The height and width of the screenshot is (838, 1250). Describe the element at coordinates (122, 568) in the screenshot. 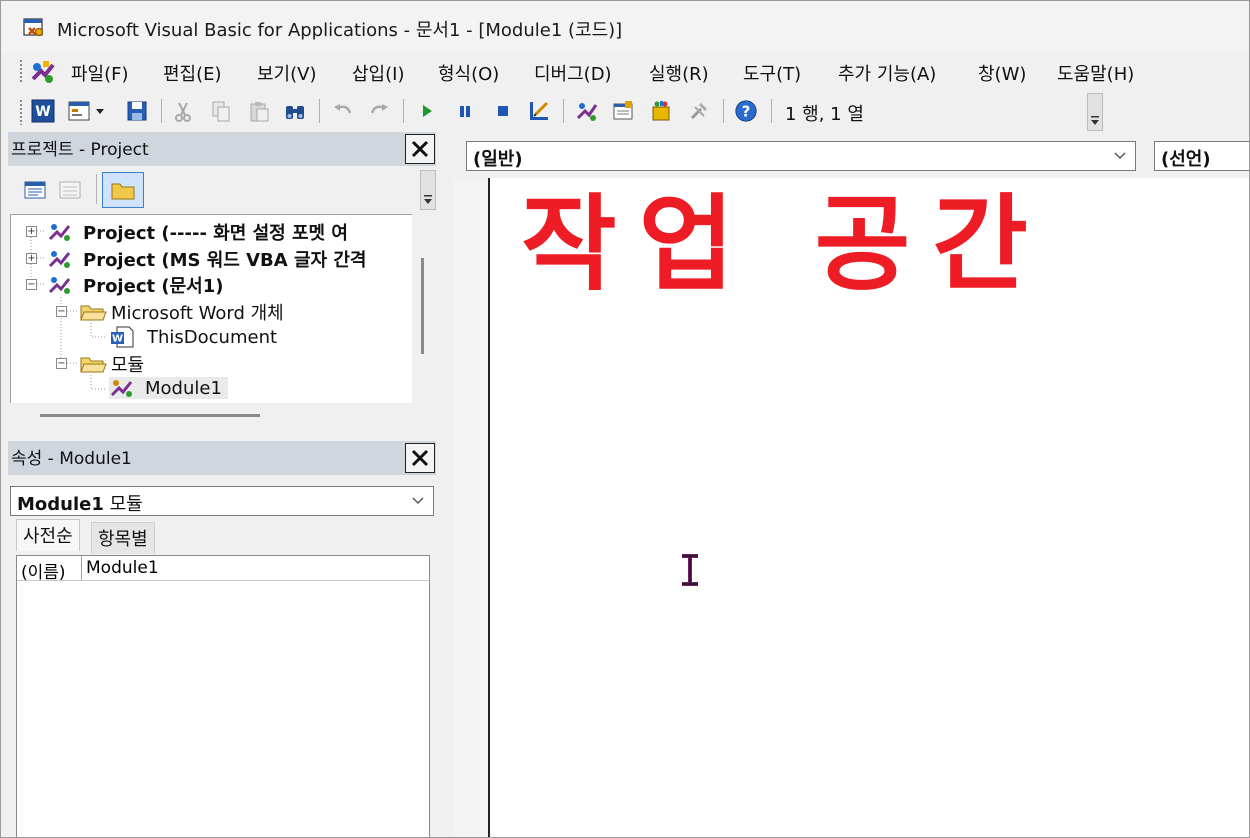

I see `property-value: Module1` at that location.